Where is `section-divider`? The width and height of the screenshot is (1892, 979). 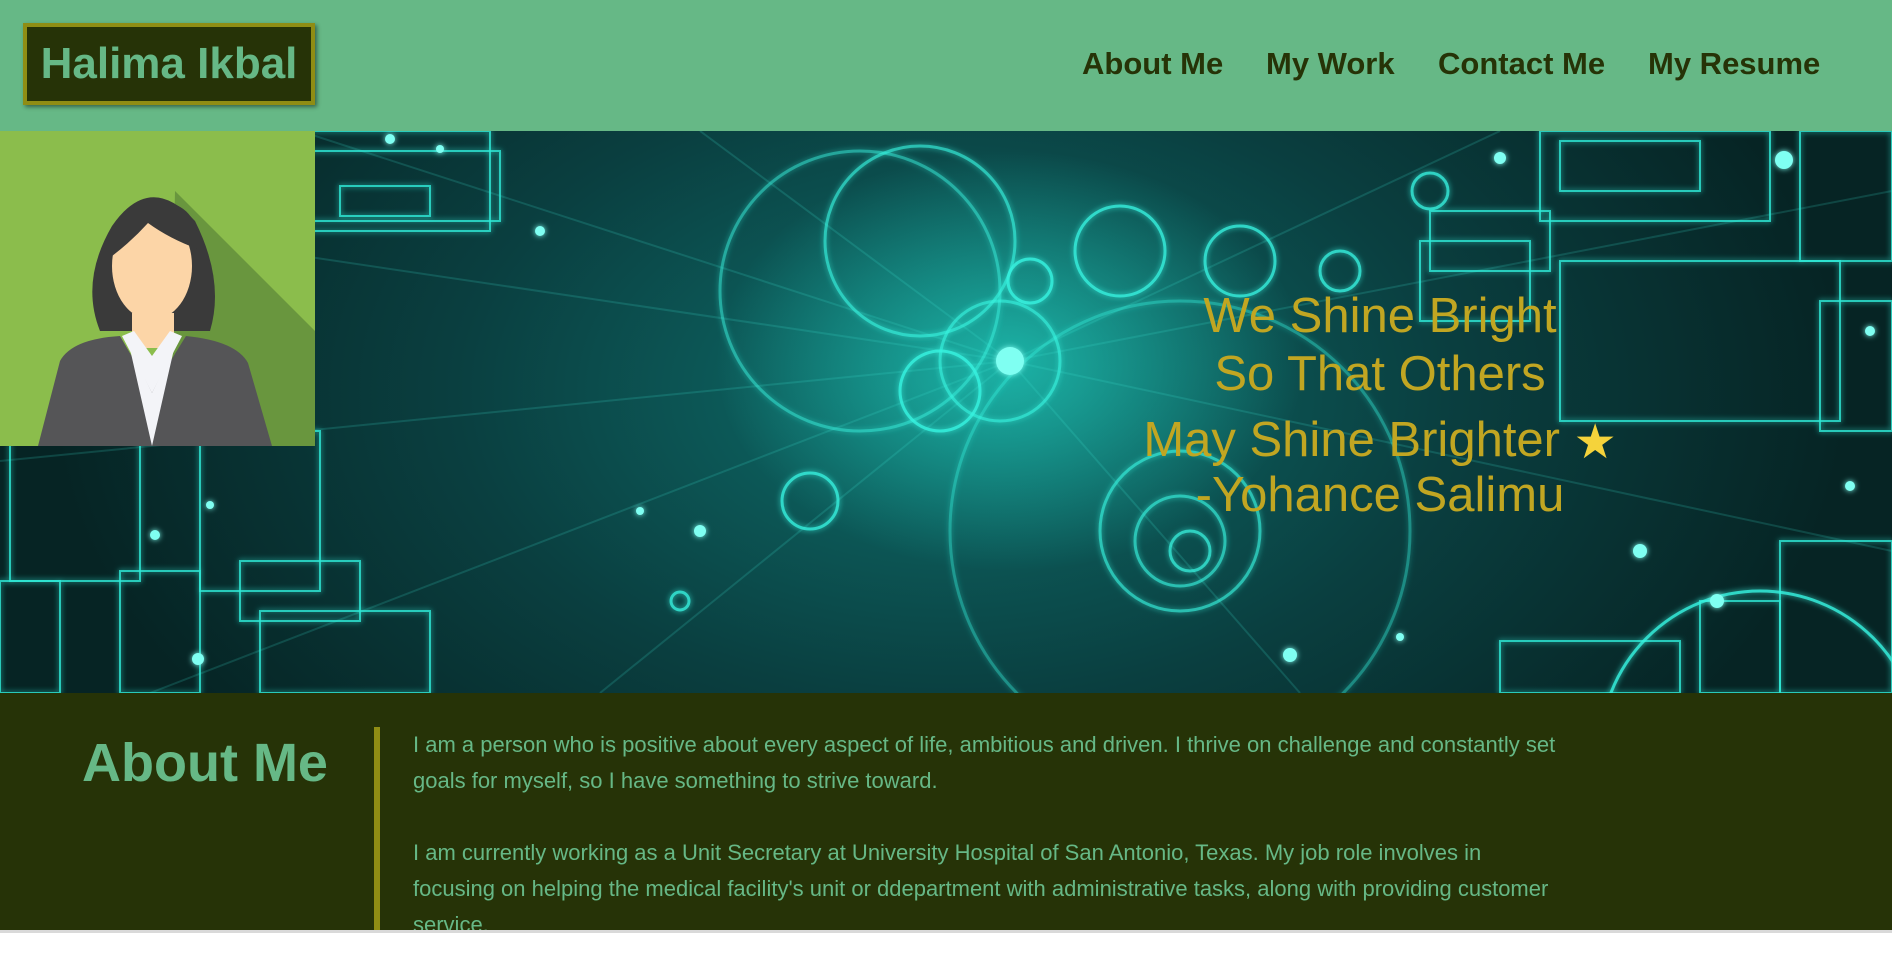 section-divider is located at coordinates (377, 830).